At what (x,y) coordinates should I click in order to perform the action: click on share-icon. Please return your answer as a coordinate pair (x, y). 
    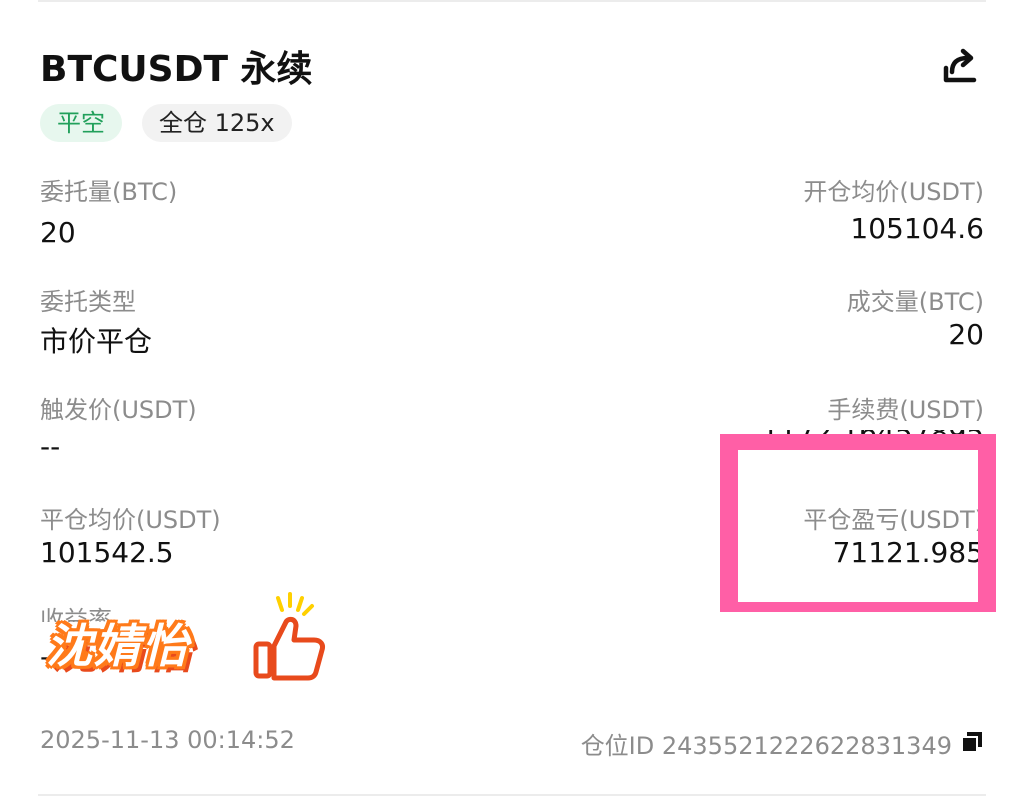
    Looking at the image, I should click on (961, 65).